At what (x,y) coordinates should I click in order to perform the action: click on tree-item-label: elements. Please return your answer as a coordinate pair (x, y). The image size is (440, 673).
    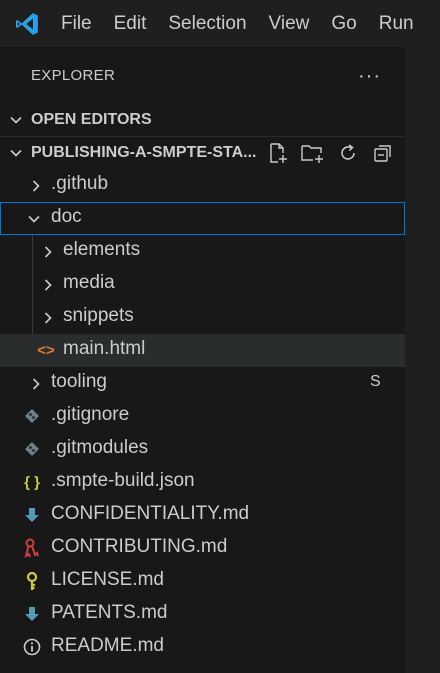
    Looking at the image, I should click on (102, 249).